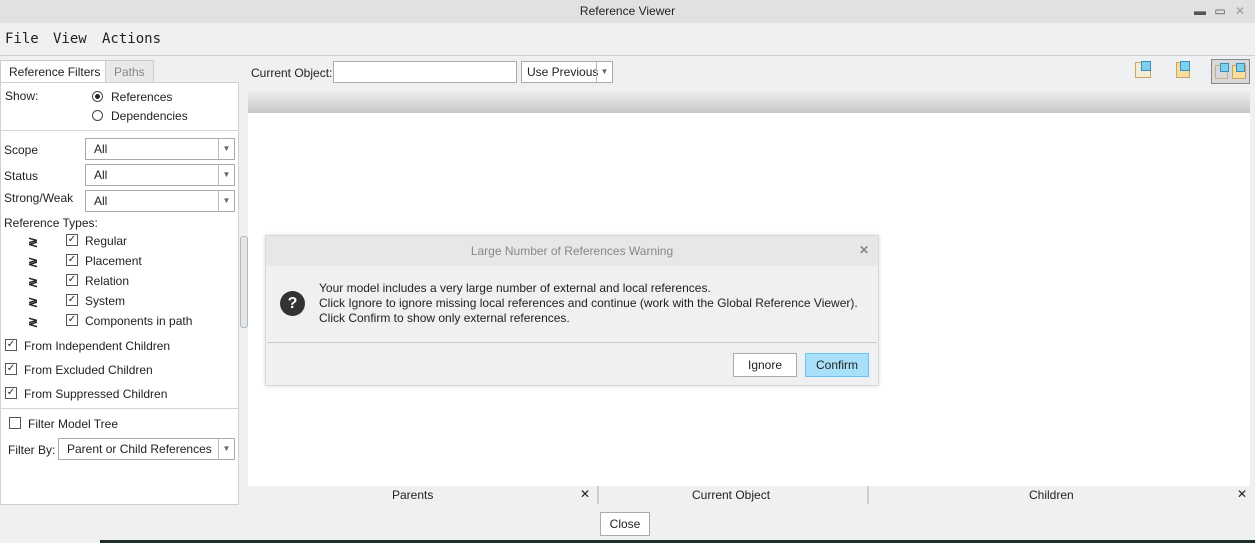  What do you see at coordinates (96, 394) in the screenshot?
I see `children-filter-label: From Suppressed Children` at bounding box center [96, 394].